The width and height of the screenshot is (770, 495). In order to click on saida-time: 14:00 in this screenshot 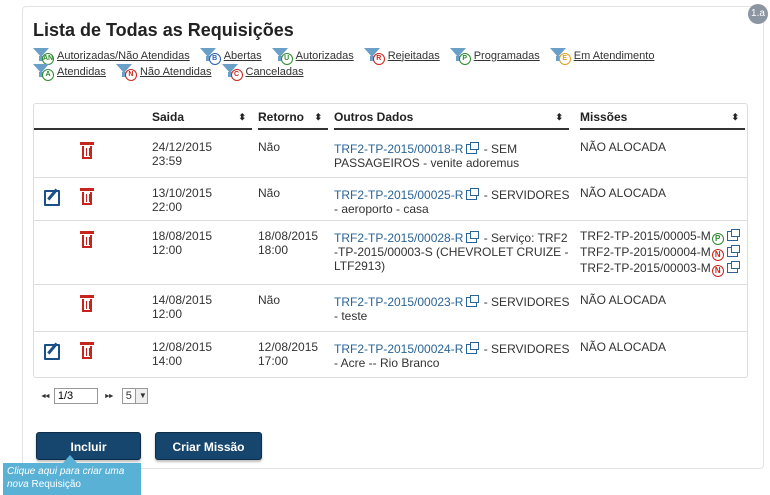, I will do `click(167, 361)`.